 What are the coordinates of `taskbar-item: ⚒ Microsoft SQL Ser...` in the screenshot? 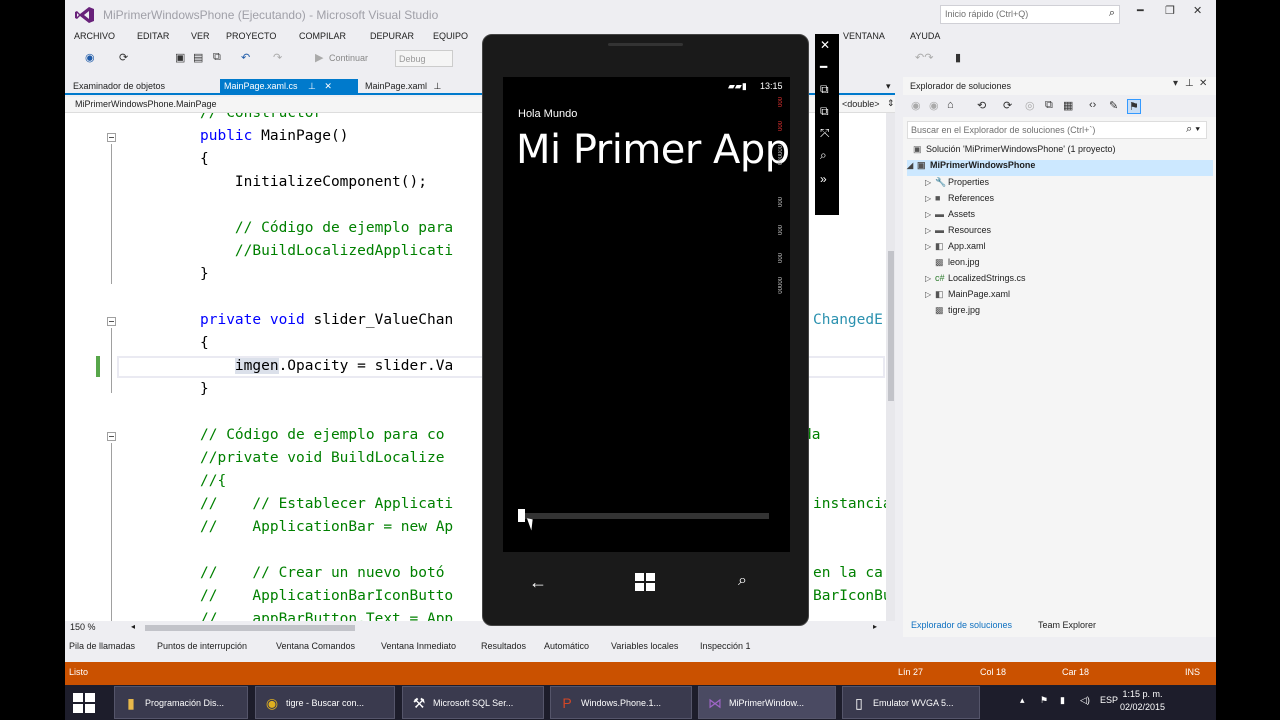 It's located at (473, 702).